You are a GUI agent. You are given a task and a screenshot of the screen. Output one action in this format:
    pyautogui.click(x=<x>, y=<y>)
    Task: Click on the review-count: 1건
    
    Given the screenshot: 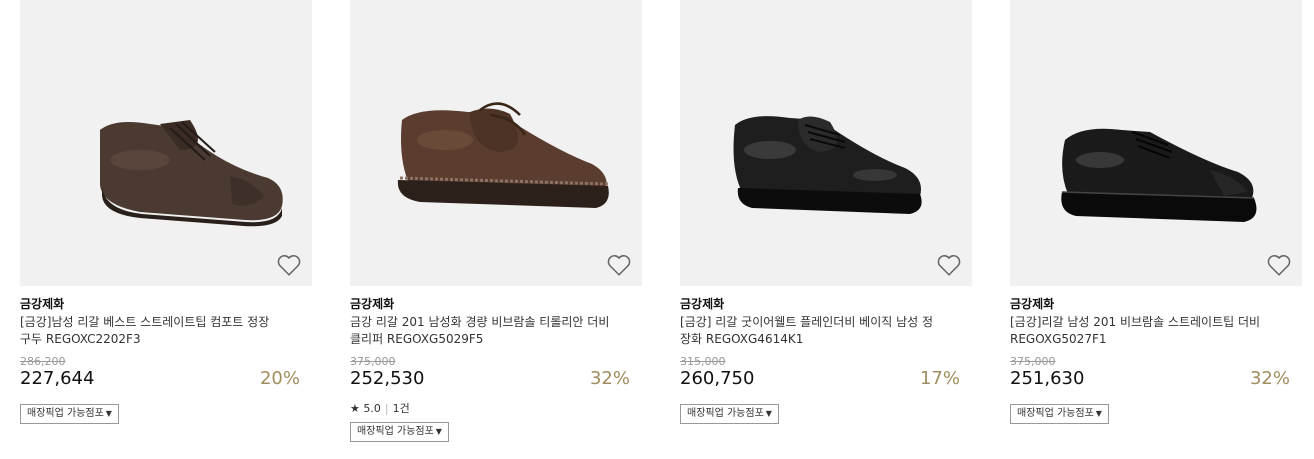 What is the action you would take?
    pyautogui.click(x=401, y=408)
    